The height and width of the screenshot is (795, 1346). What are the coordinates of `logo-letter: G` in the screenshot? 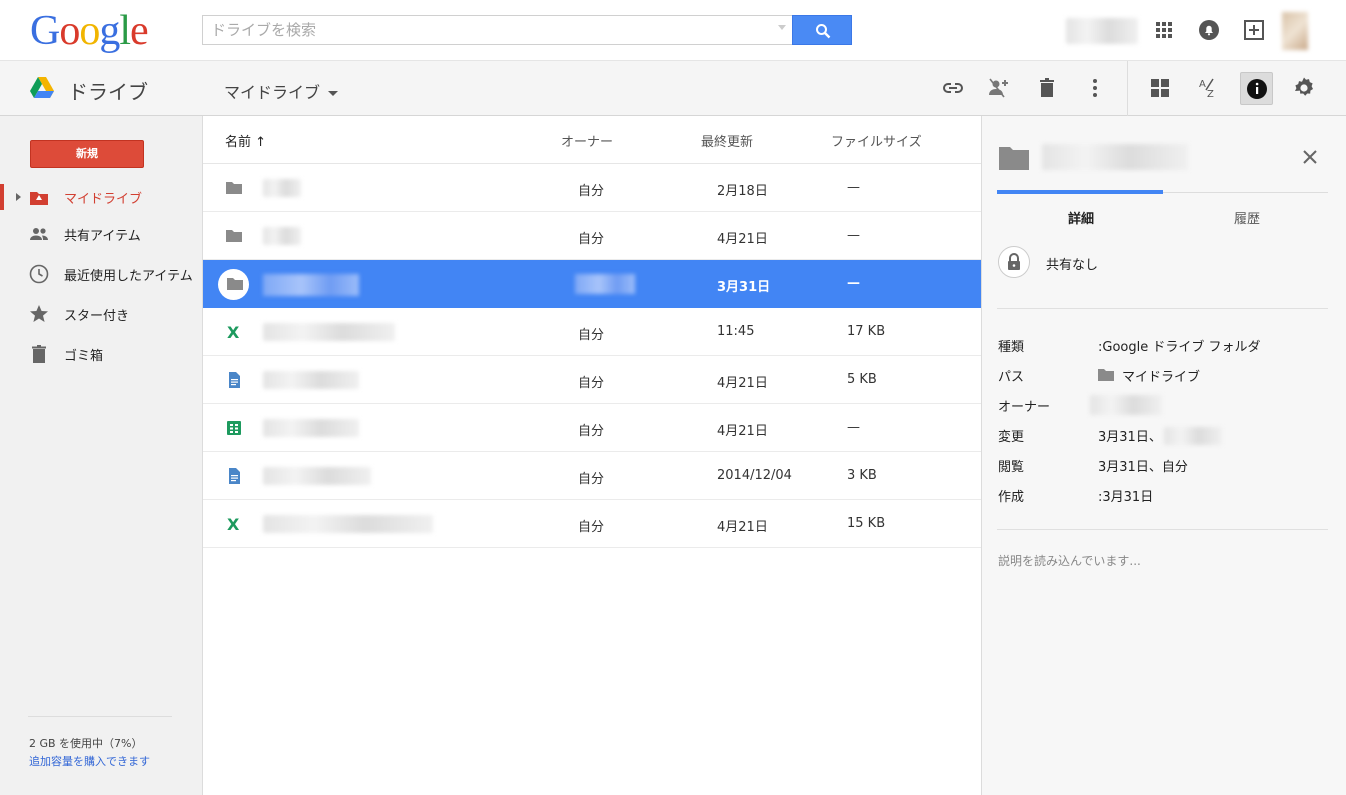 It's located at (45, 31).